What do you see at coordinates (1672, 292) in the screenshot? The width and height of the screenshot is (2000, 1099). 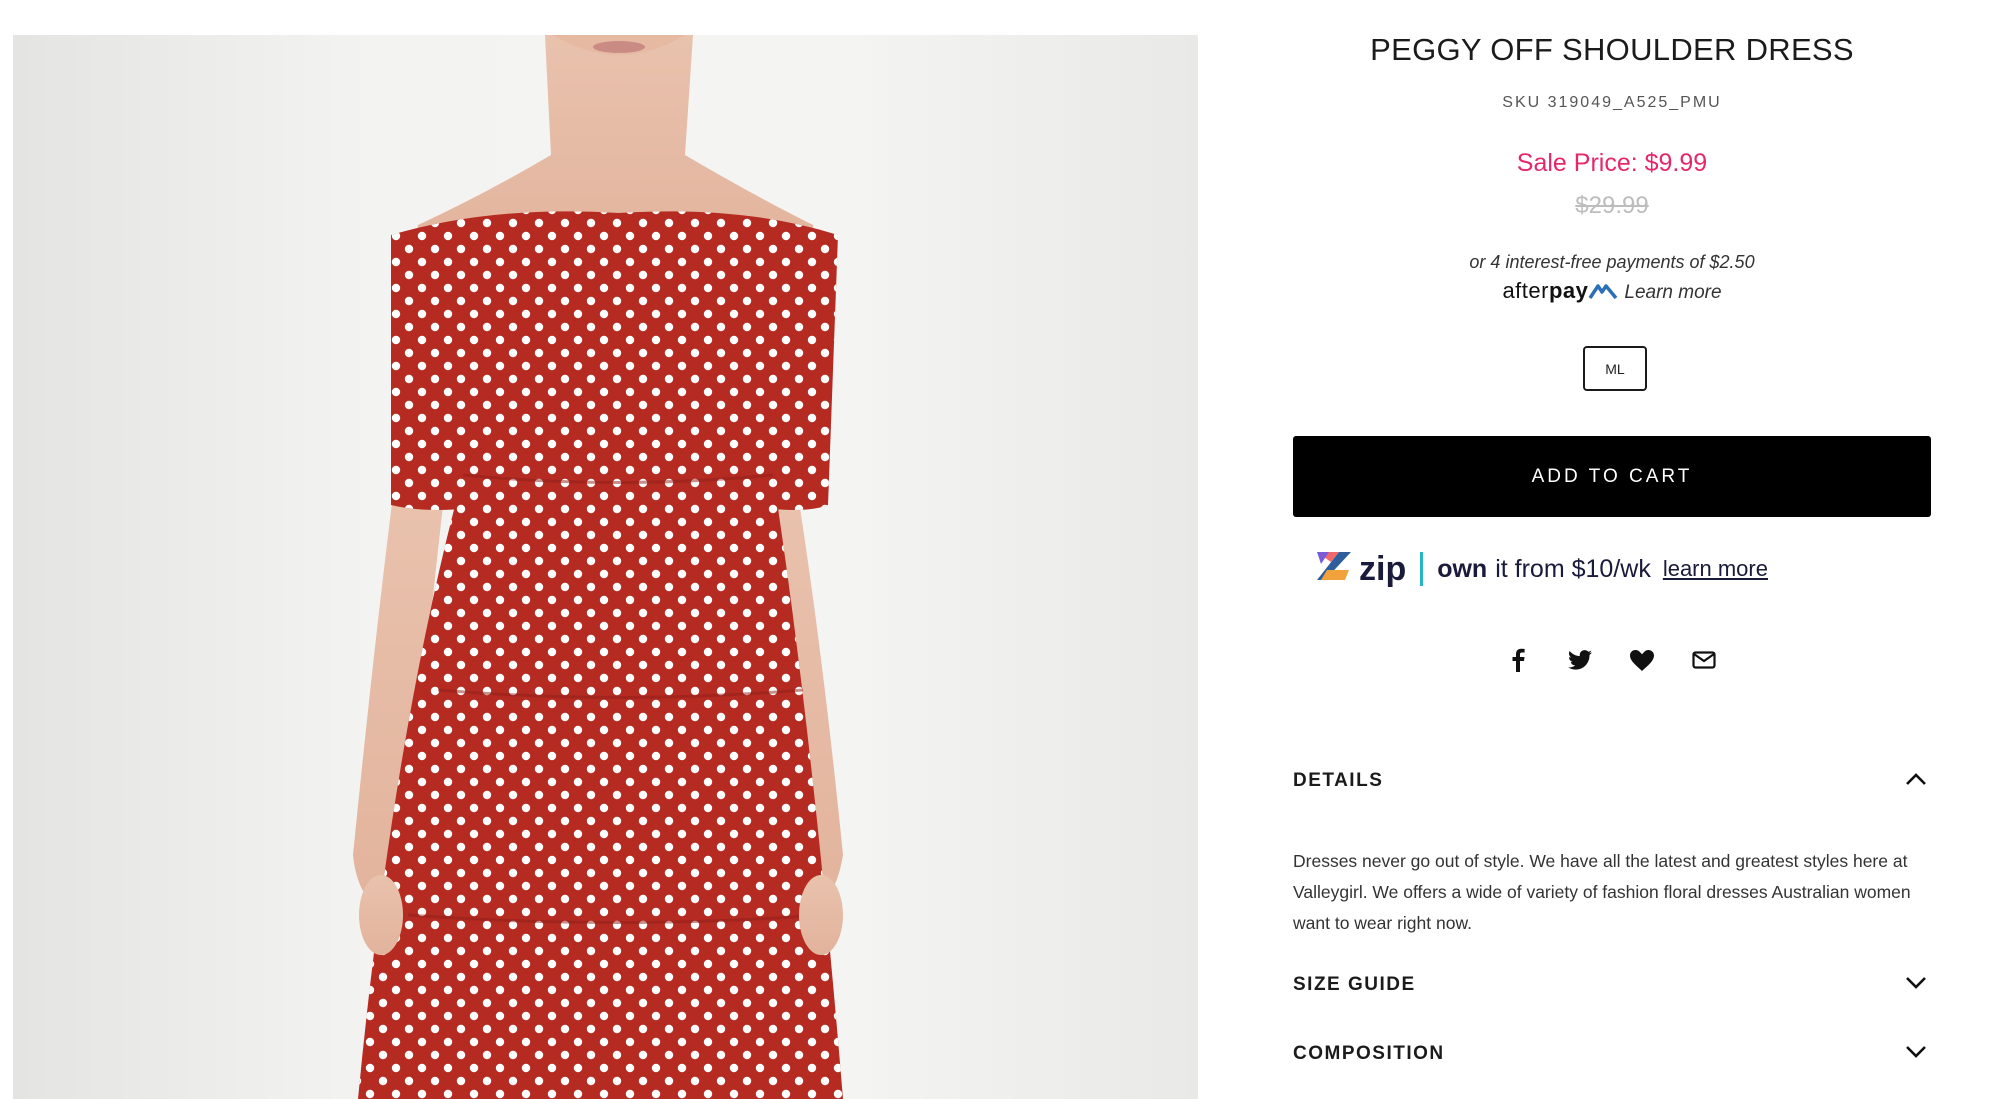 I see `afterpay-learn-more-link: Learn more` at bounding box center [1672, 292].